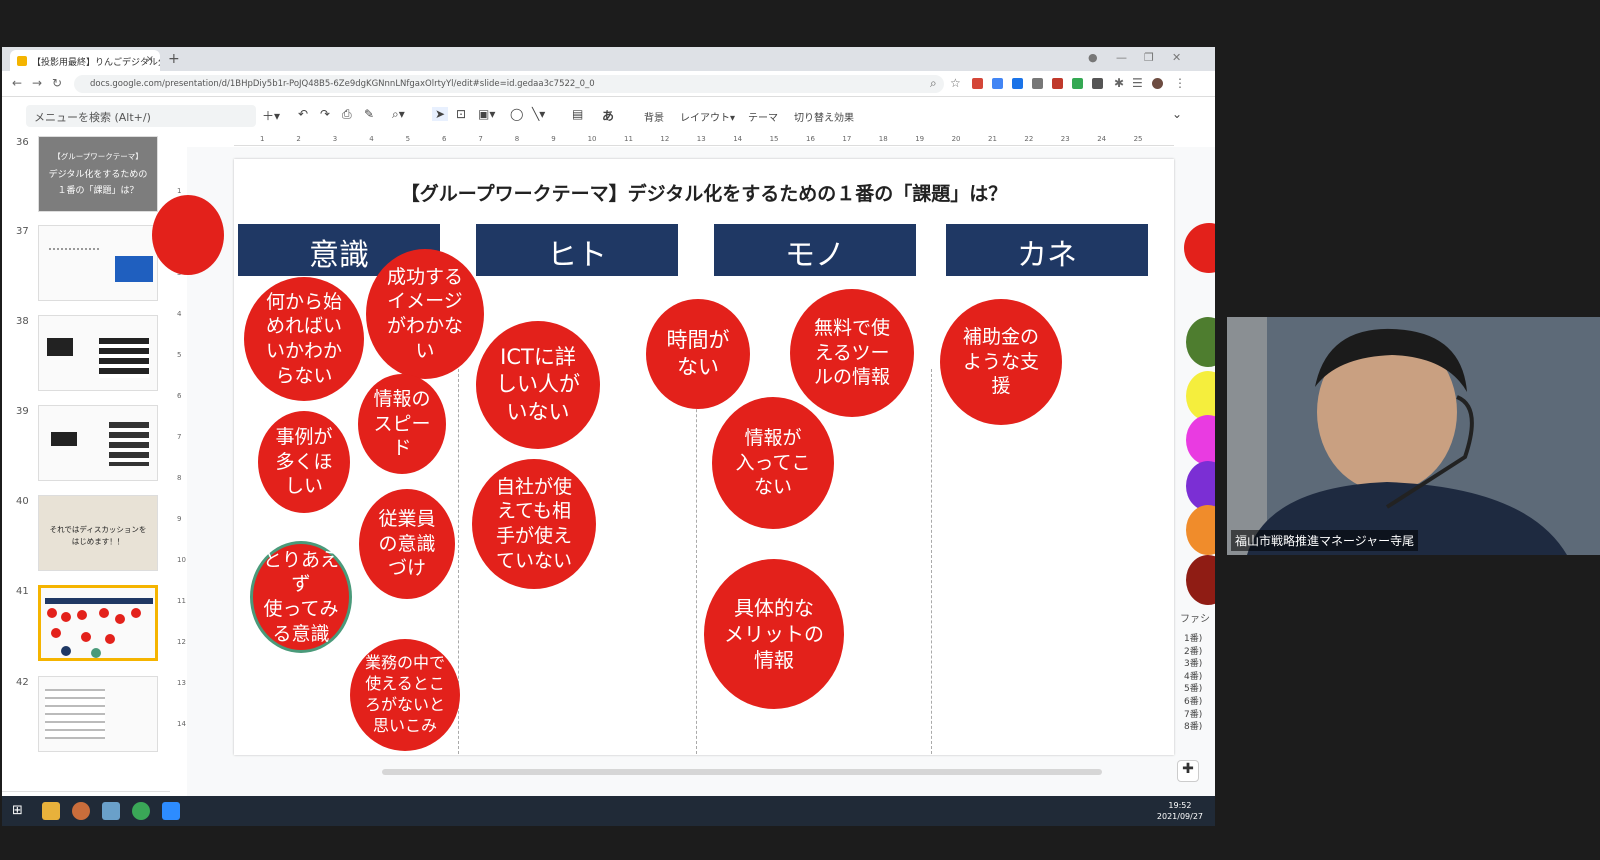 The width and height of the screenshot is (1600, 860). I want to click on new-slide-icon: ＋▾, so click(271, 115).